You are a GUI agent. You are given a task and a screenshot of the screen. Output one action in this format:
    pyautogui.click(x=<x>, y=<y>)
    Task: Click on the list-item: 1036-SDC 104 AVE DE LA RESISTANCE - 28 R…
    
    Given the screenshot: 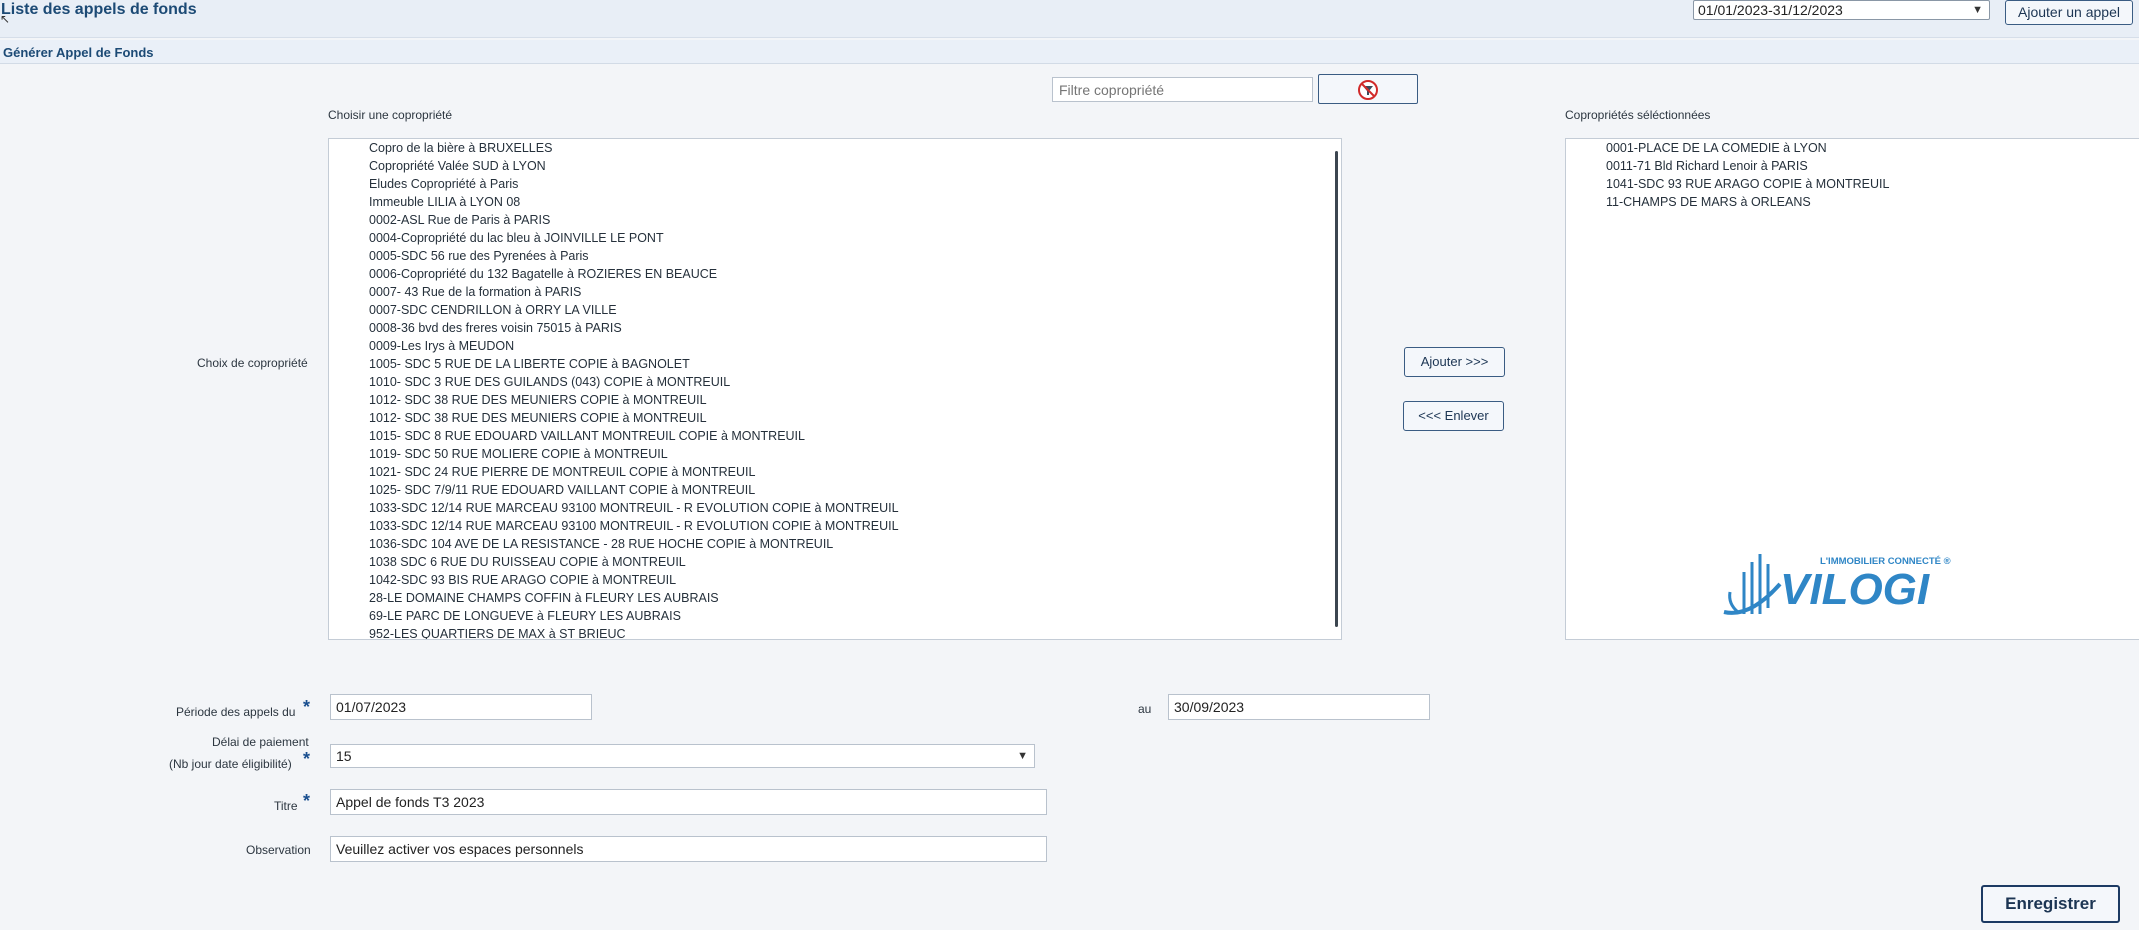 What is the action you would take?
    pyautogui.click(x=601, y=544)
    